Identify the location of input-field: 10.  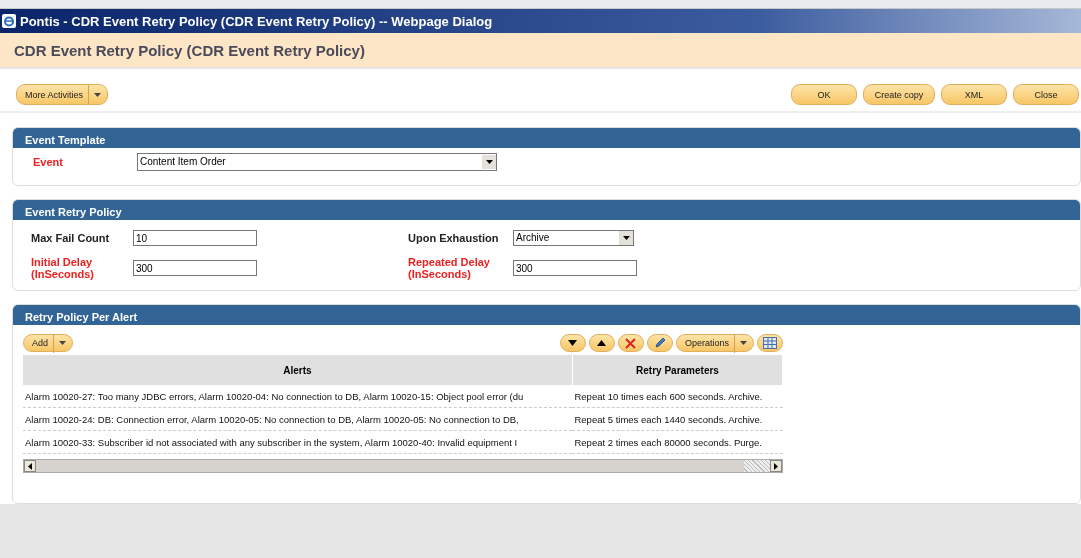
(195, 238).